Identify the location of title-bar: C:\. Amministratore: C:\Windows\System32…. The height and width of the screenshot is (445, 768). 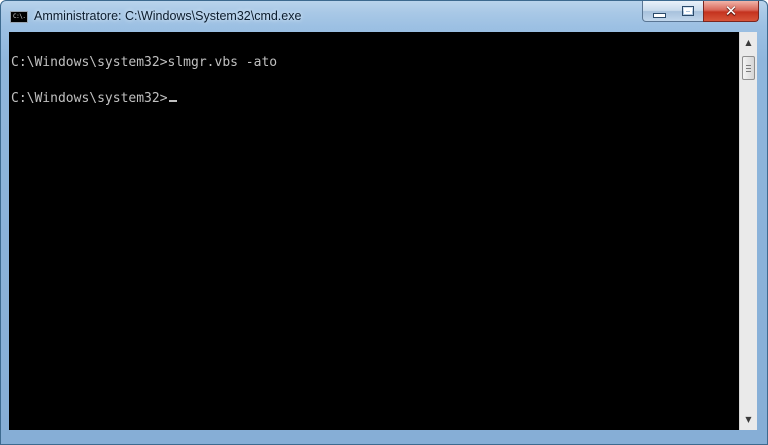
(384, 16).